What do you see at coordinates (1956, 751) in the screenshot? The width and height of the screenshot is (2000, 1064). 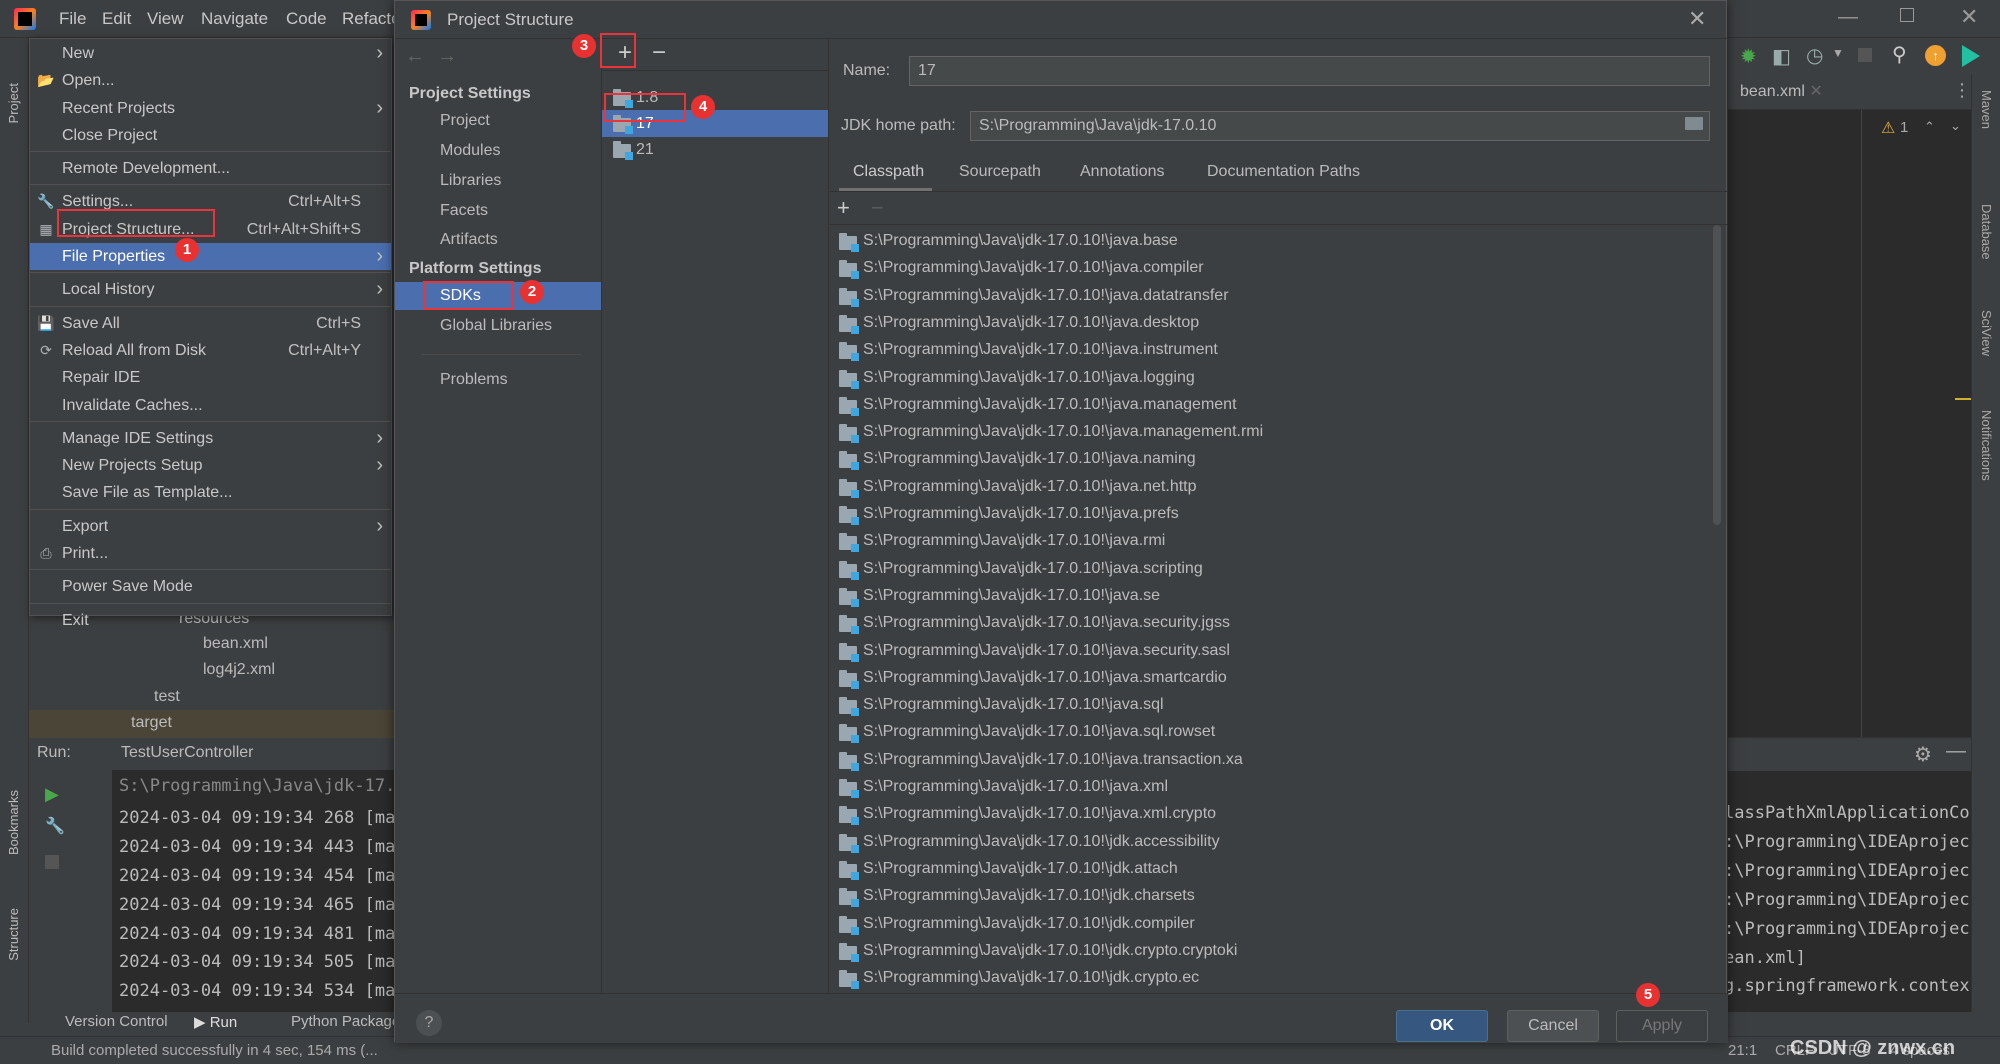 I see `hide-icon: —` at bounding box center [1956, 751].